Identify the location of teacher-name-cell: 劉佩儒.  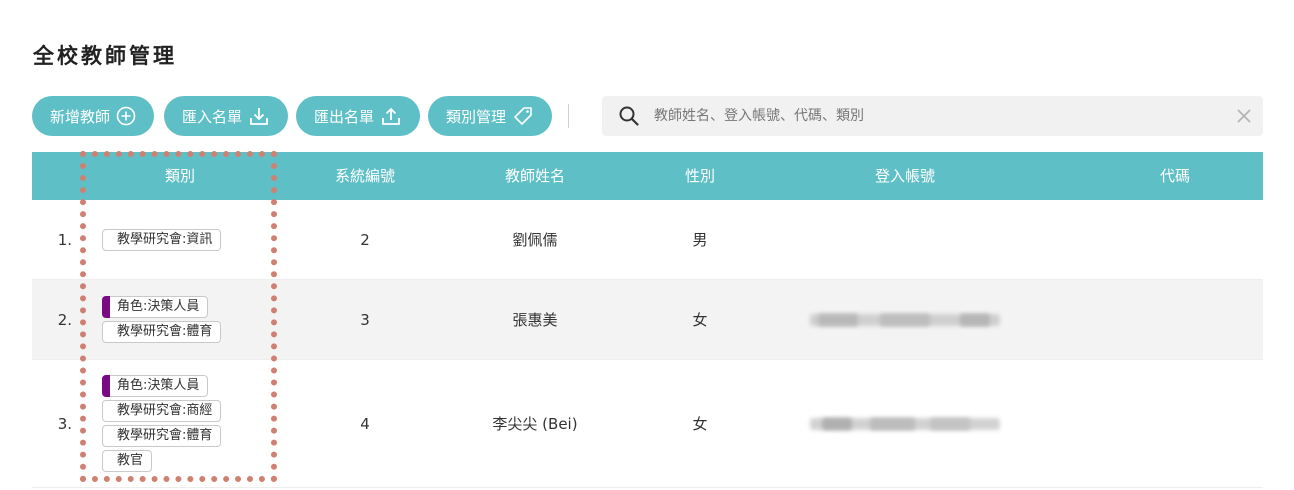
(535, 240).